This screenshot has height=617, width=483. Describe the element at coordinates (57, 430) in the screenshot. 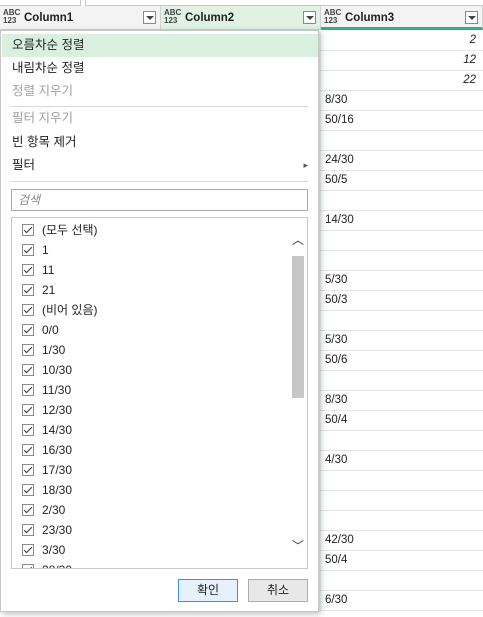

I see `filter-option-label: 14/30` at that location.